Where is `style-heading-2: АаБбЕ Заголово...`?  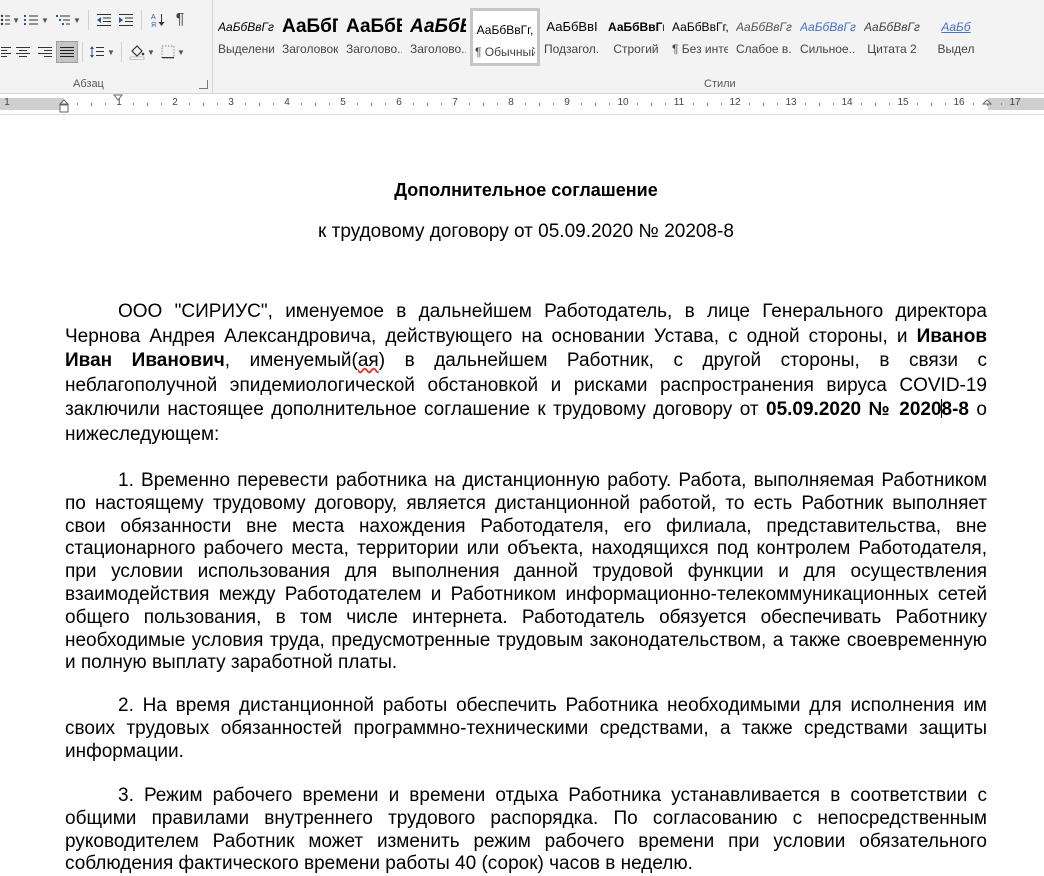
style-heading-2: АаБбЕ Заголово... is located at coordinates (374, 37).